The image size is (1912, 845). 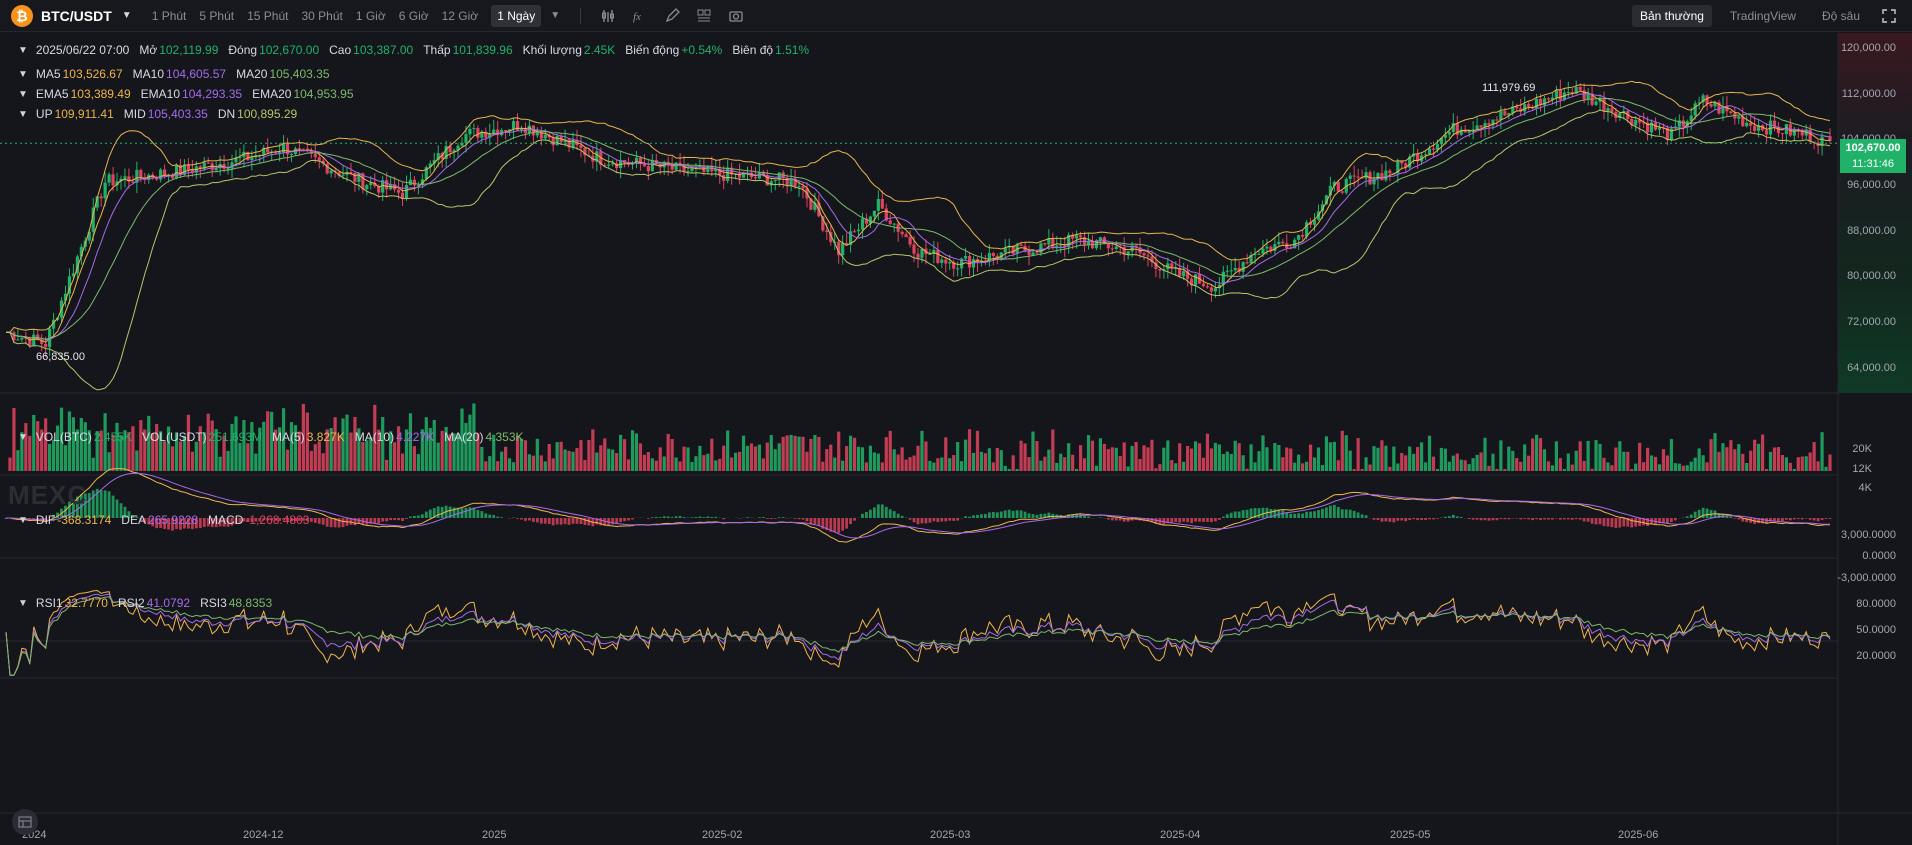 What do you see at coordinates (1763, 16) in the screenshot?
I see `view-tradingview: TradingView` at bounding box center [1763, 16].